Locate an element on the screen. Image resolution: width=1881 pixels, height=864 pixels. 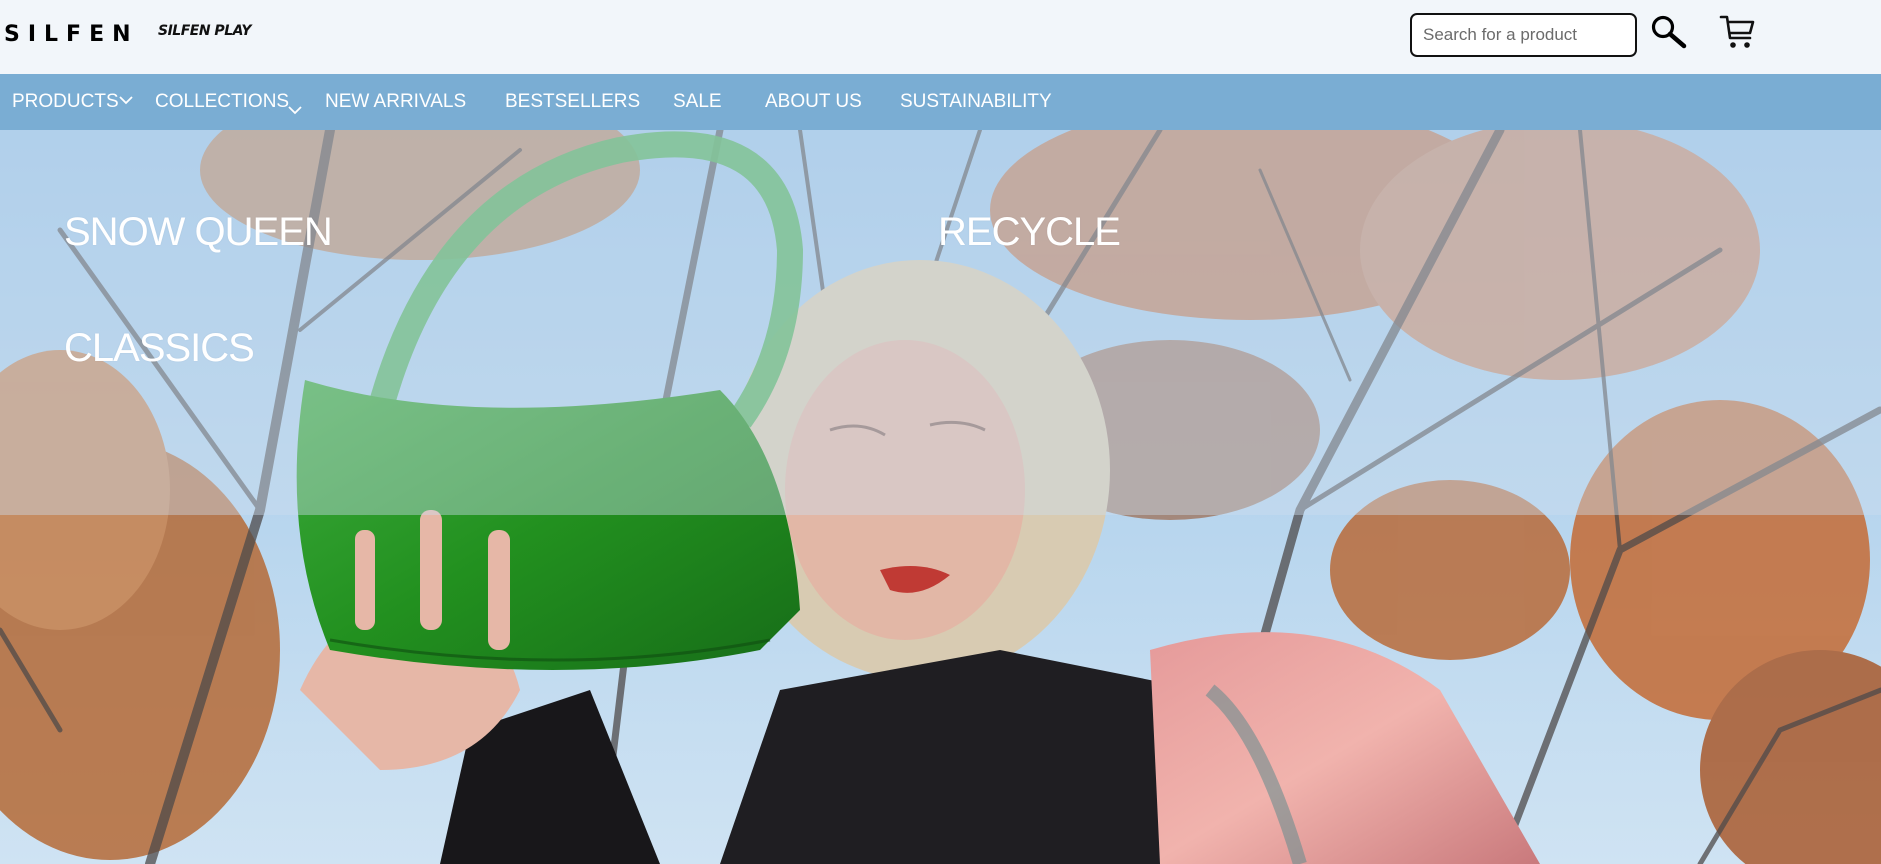
nav-item-new-arrivals: NEW ARRIVALS is located at coordinates (395, 102).